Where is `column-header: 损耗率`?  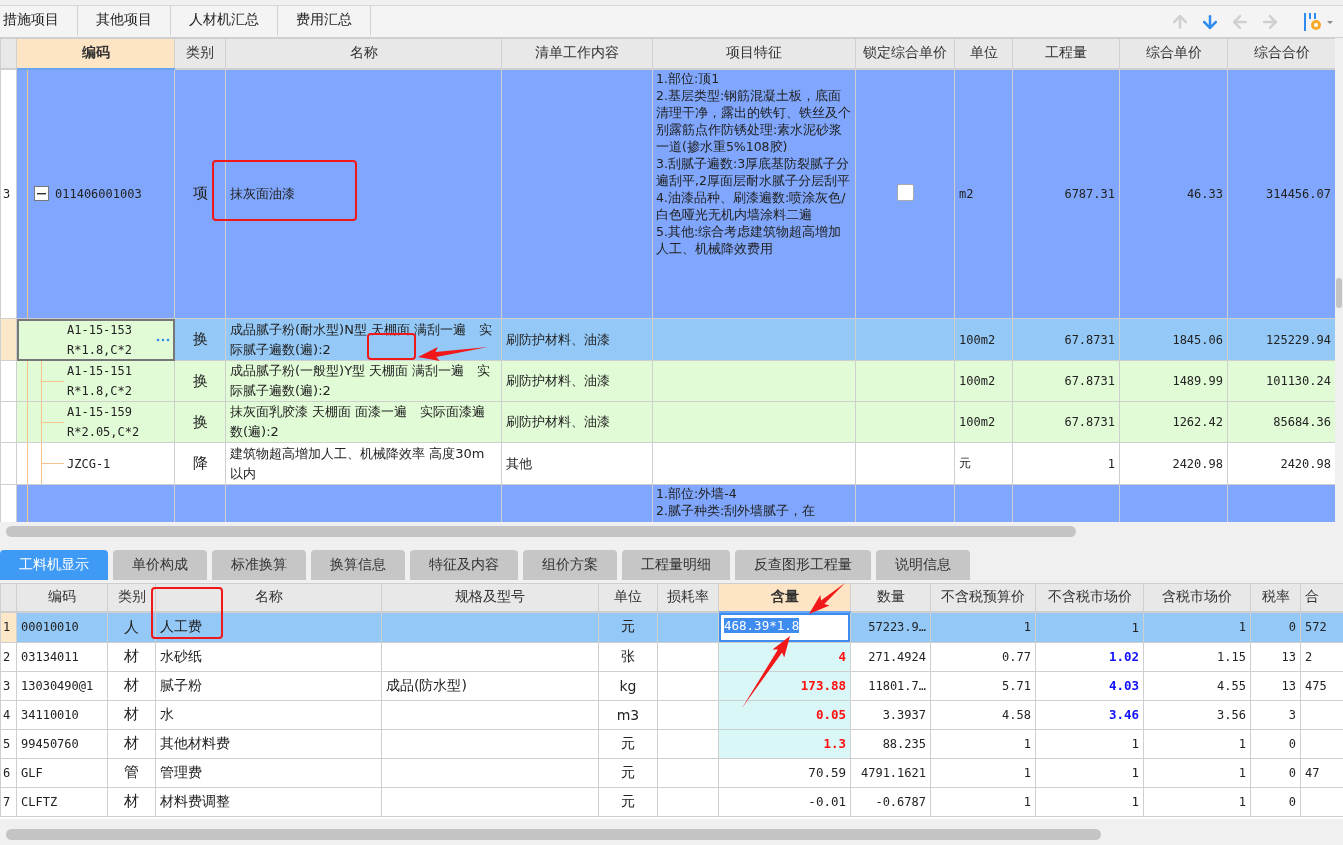 column-header: 损耗率 is located at coordinates (688, 597).